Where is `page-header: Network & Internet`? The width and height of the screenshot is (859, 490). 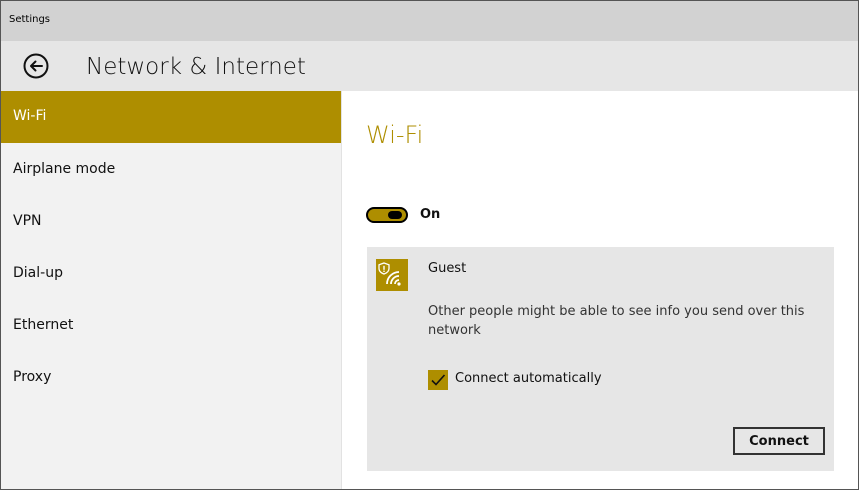
page-header: Network & Internet is located at coordinates (429, 66).